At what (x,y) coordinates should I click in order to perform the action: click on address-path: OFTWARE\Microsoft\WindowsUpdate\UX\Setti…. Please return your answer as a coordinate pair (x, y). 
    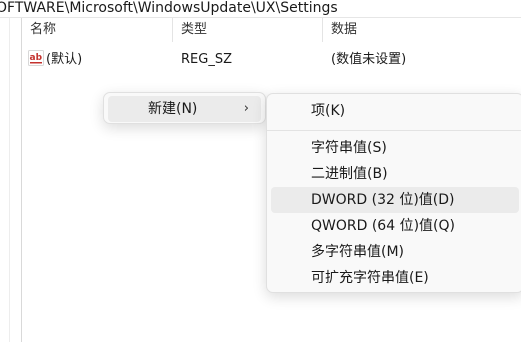
    Looking at the image, I should click on (169, 8).